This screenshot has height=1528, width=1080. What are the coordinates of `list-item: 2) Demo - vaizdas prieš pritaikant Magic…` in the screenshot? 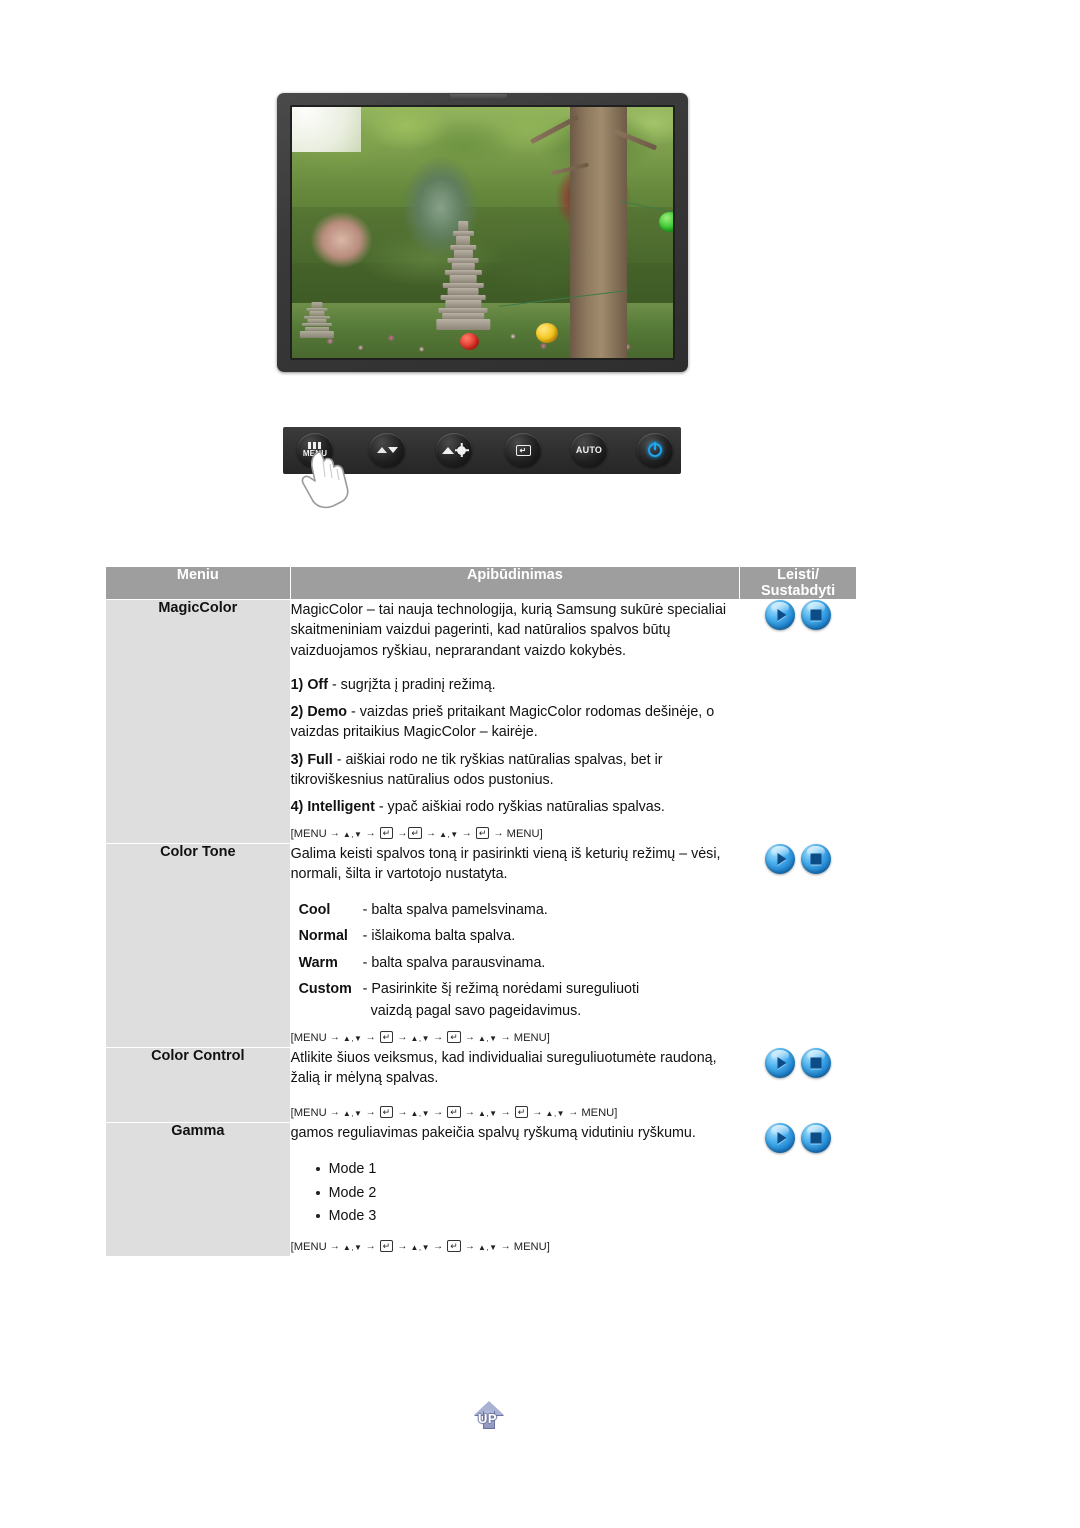 It's located at (515, 722).